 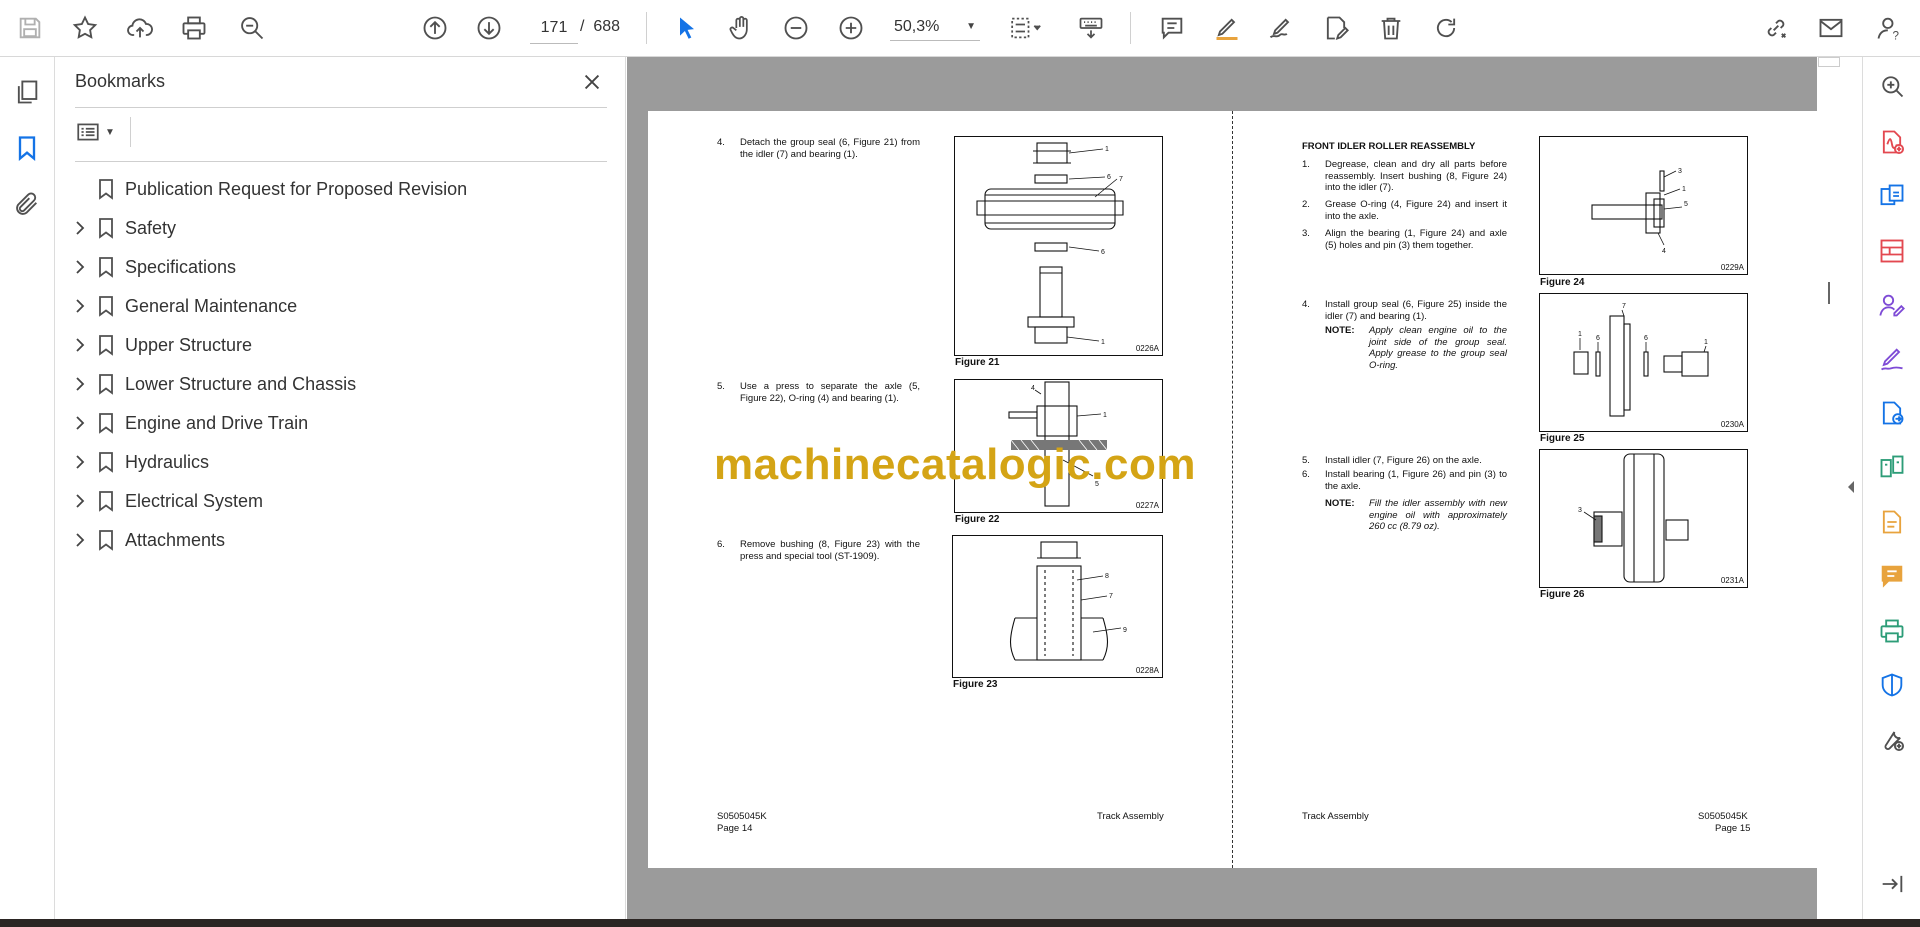 I want to click on scrollbar-thumb, so click(x=1829, y=293).